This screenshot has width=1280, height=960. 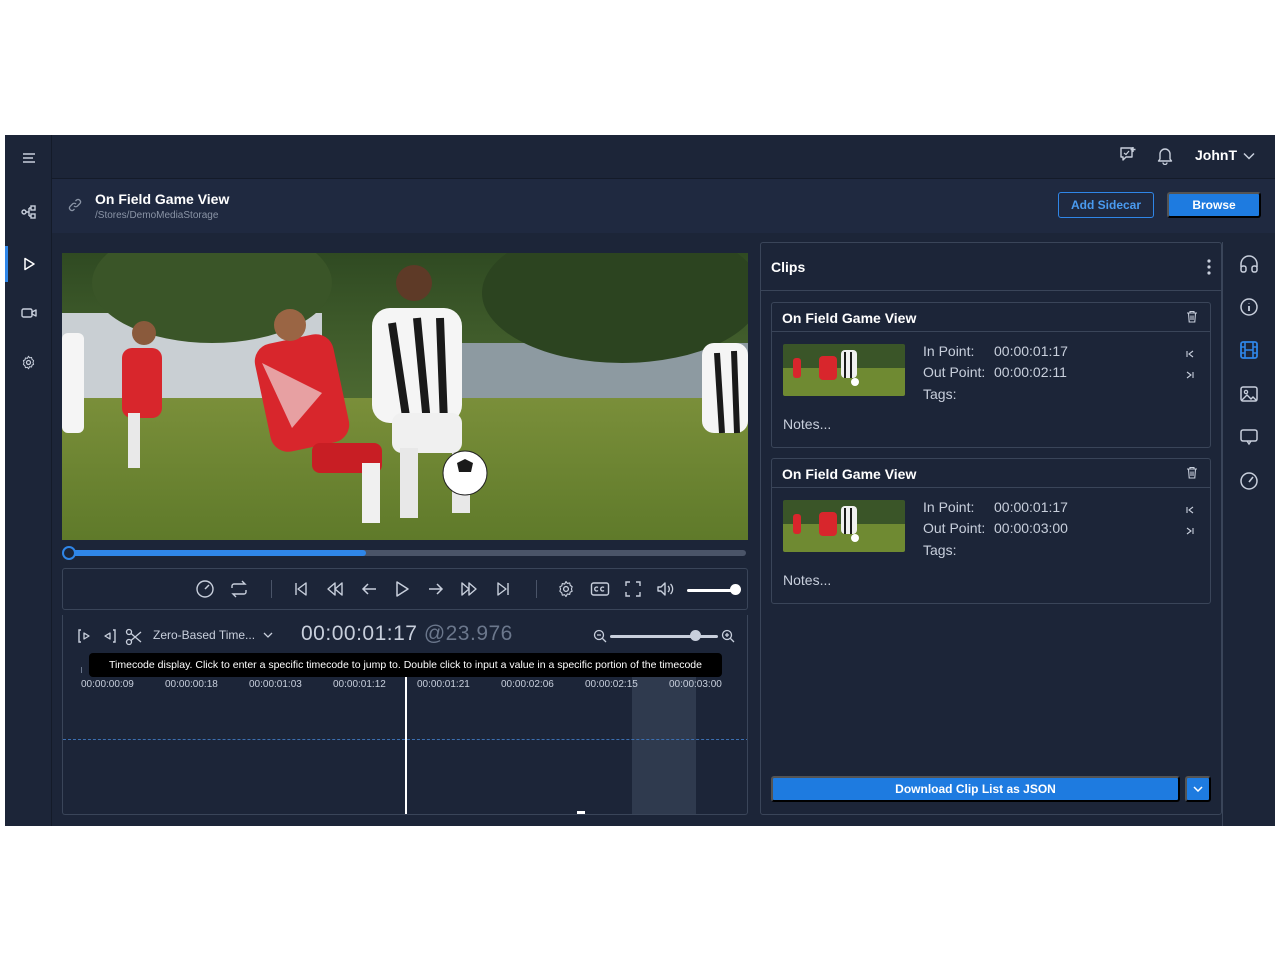 I want to click on download-clip-list-button: Download Clip List as JSON, so click(x=975, y=789).